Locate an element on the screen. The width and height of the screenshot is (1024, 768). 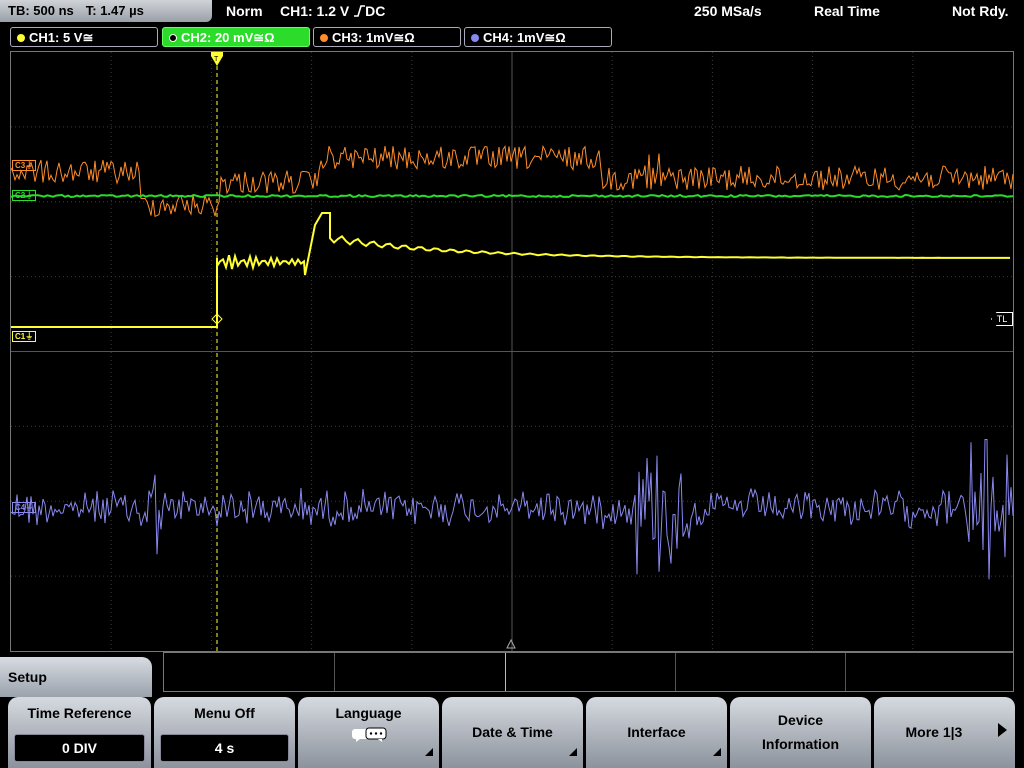
timeline-strip is located at coordinates (588, 672).